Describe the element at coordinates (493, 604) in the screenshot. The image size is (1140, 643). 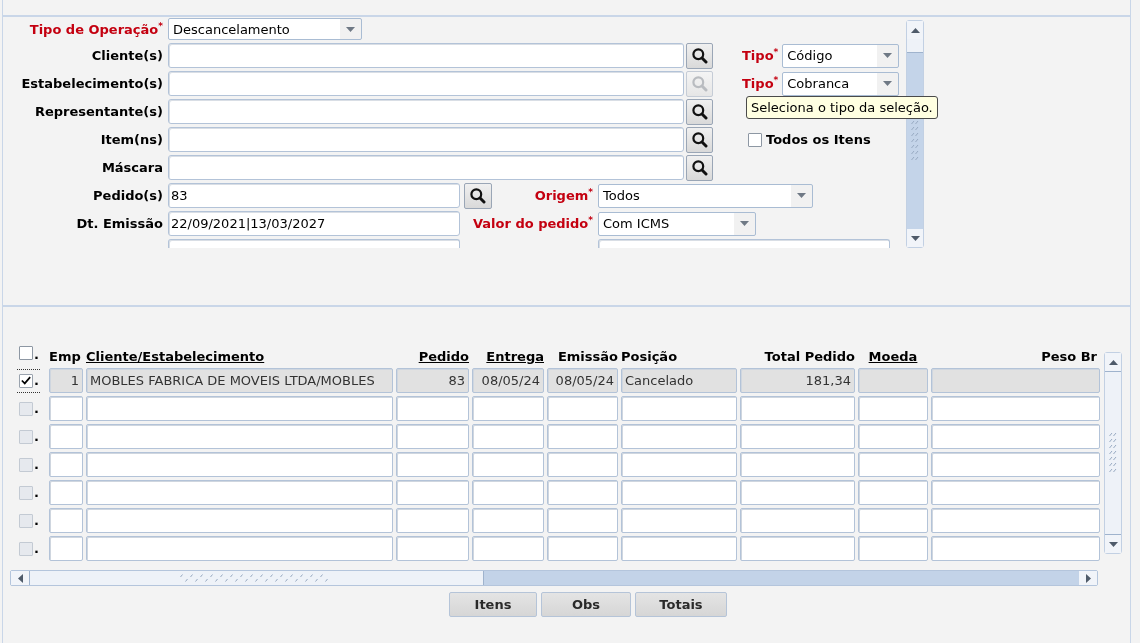
I see `action-button: Itens` at that location.